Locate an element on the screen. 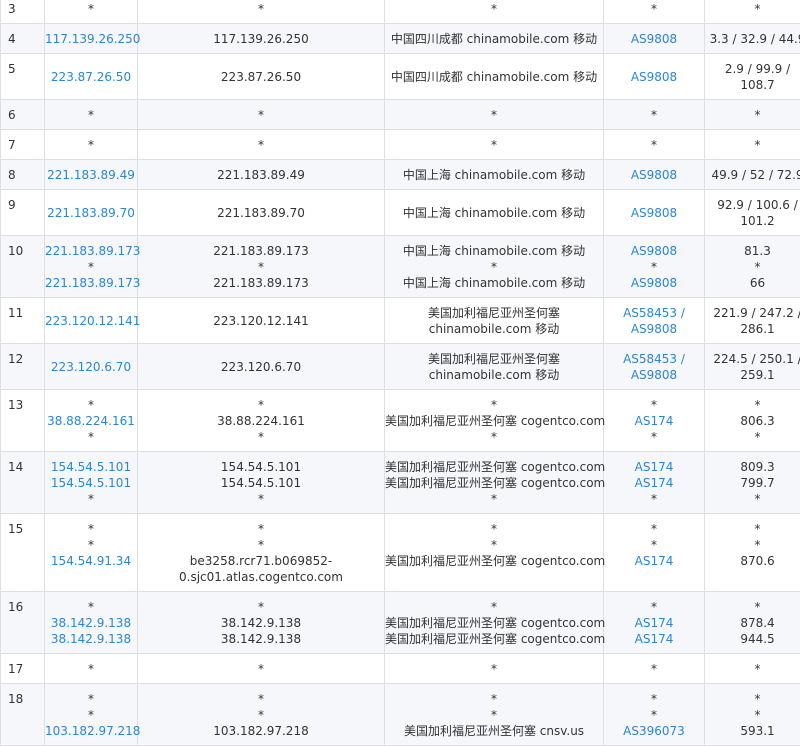 This screenshot has height=746, width=800. latency-cell: 92.9 / 100.6 /101.2 is located at coordinates (752, 213).